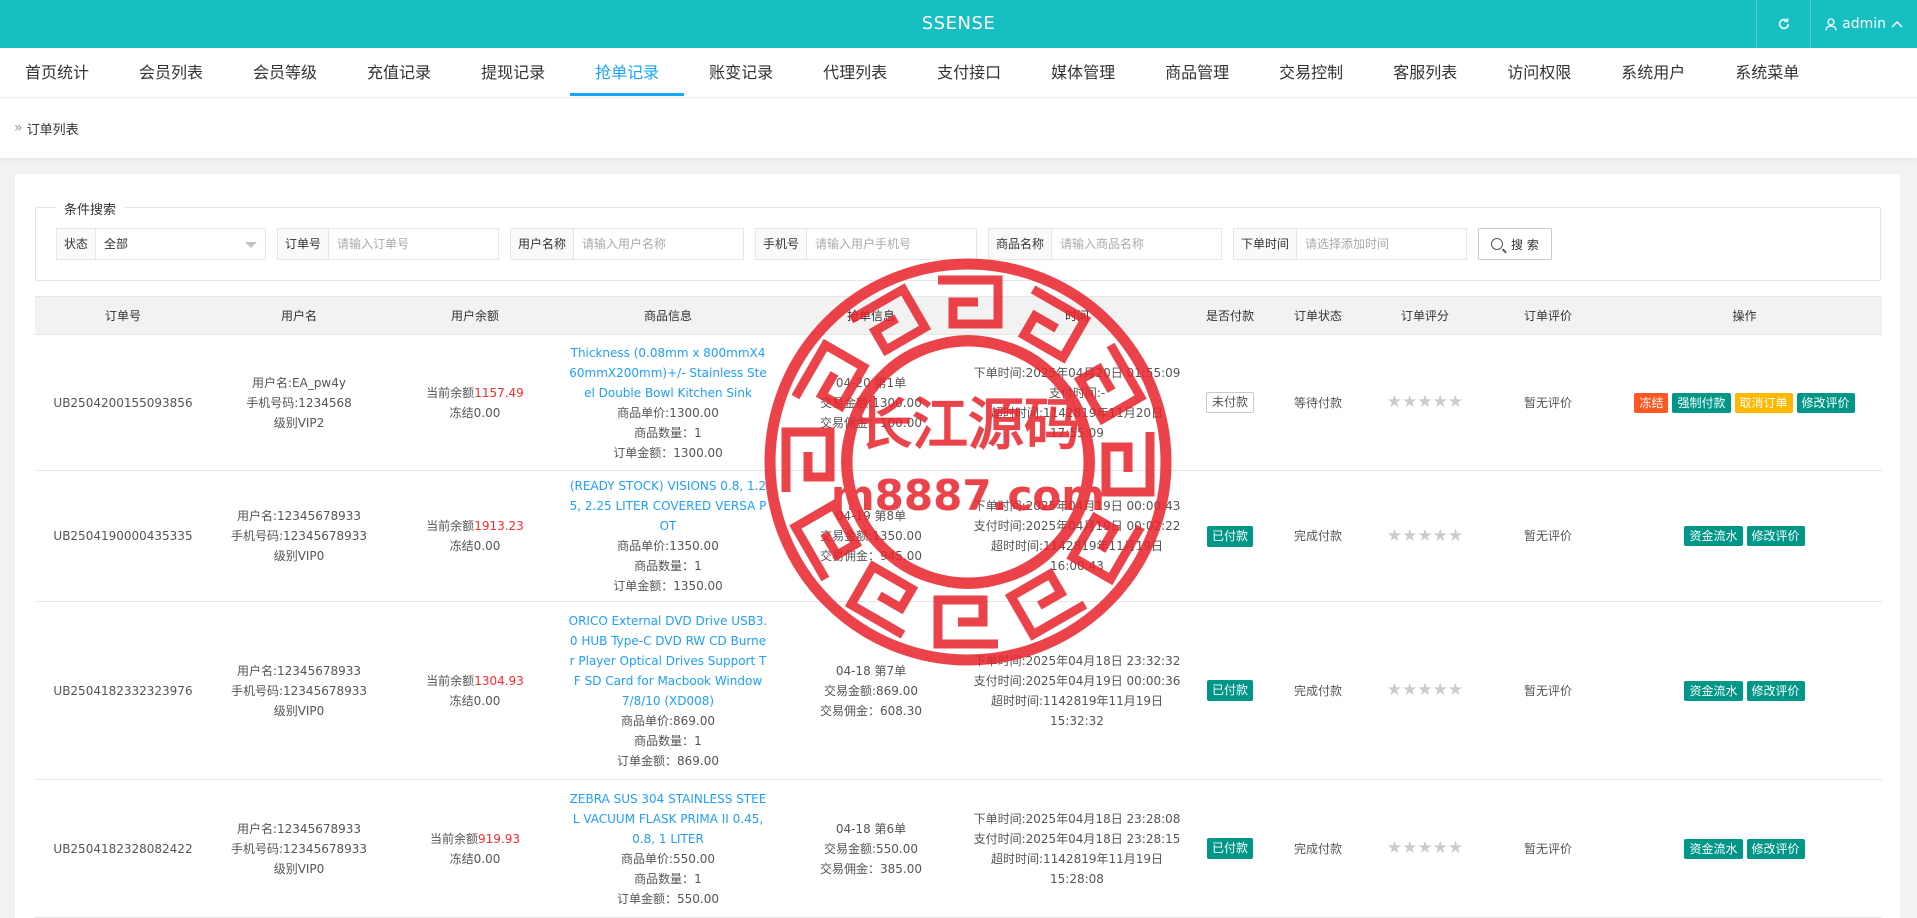 This screenshot has height=918, width=1917. Describe the element at coordinates (475, 690) in the screenshot. I see `cell-balance: 当前余额1304.93 冻结0.00` at that location.